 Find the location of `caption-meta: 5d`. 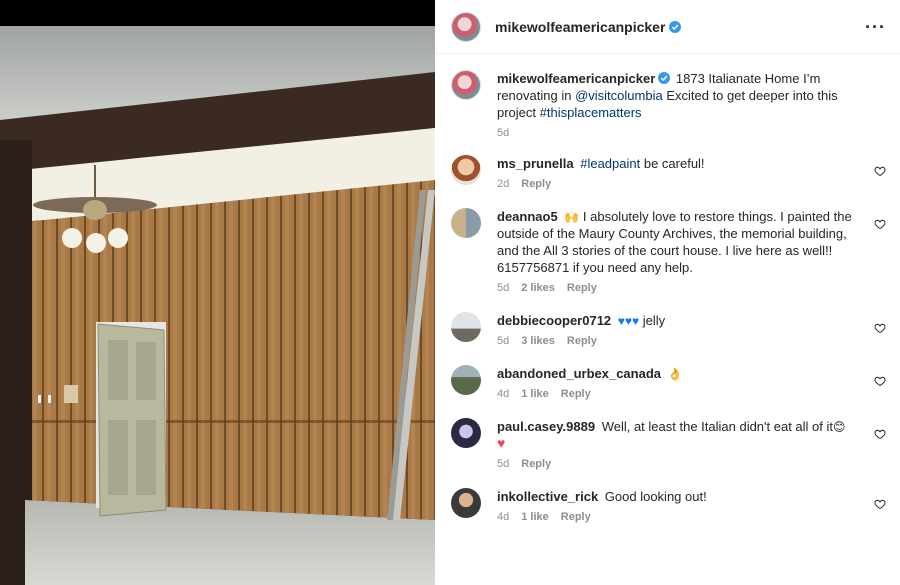

caption-meta: 5d is located at coordinates (679, 133).